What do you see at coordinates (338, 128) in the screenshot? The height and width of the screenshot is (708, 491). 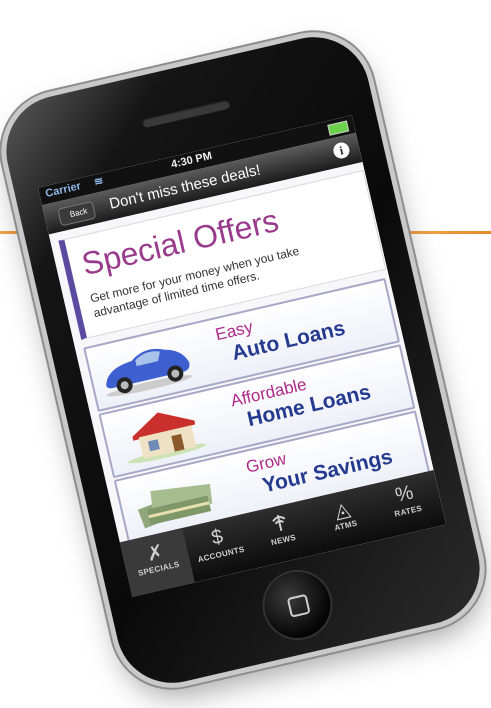 I see `battery-icon` at bounding box center [338, 128].